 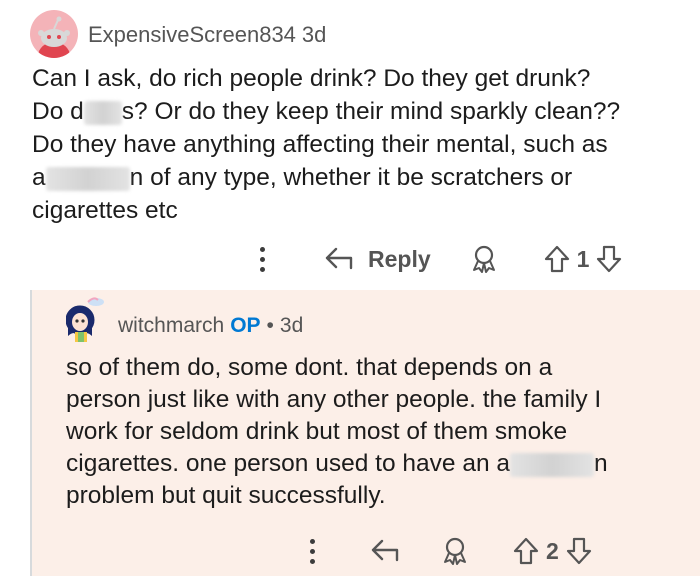 I want to click on username: ExpensiveScreen834, so click(x=192, y=34).